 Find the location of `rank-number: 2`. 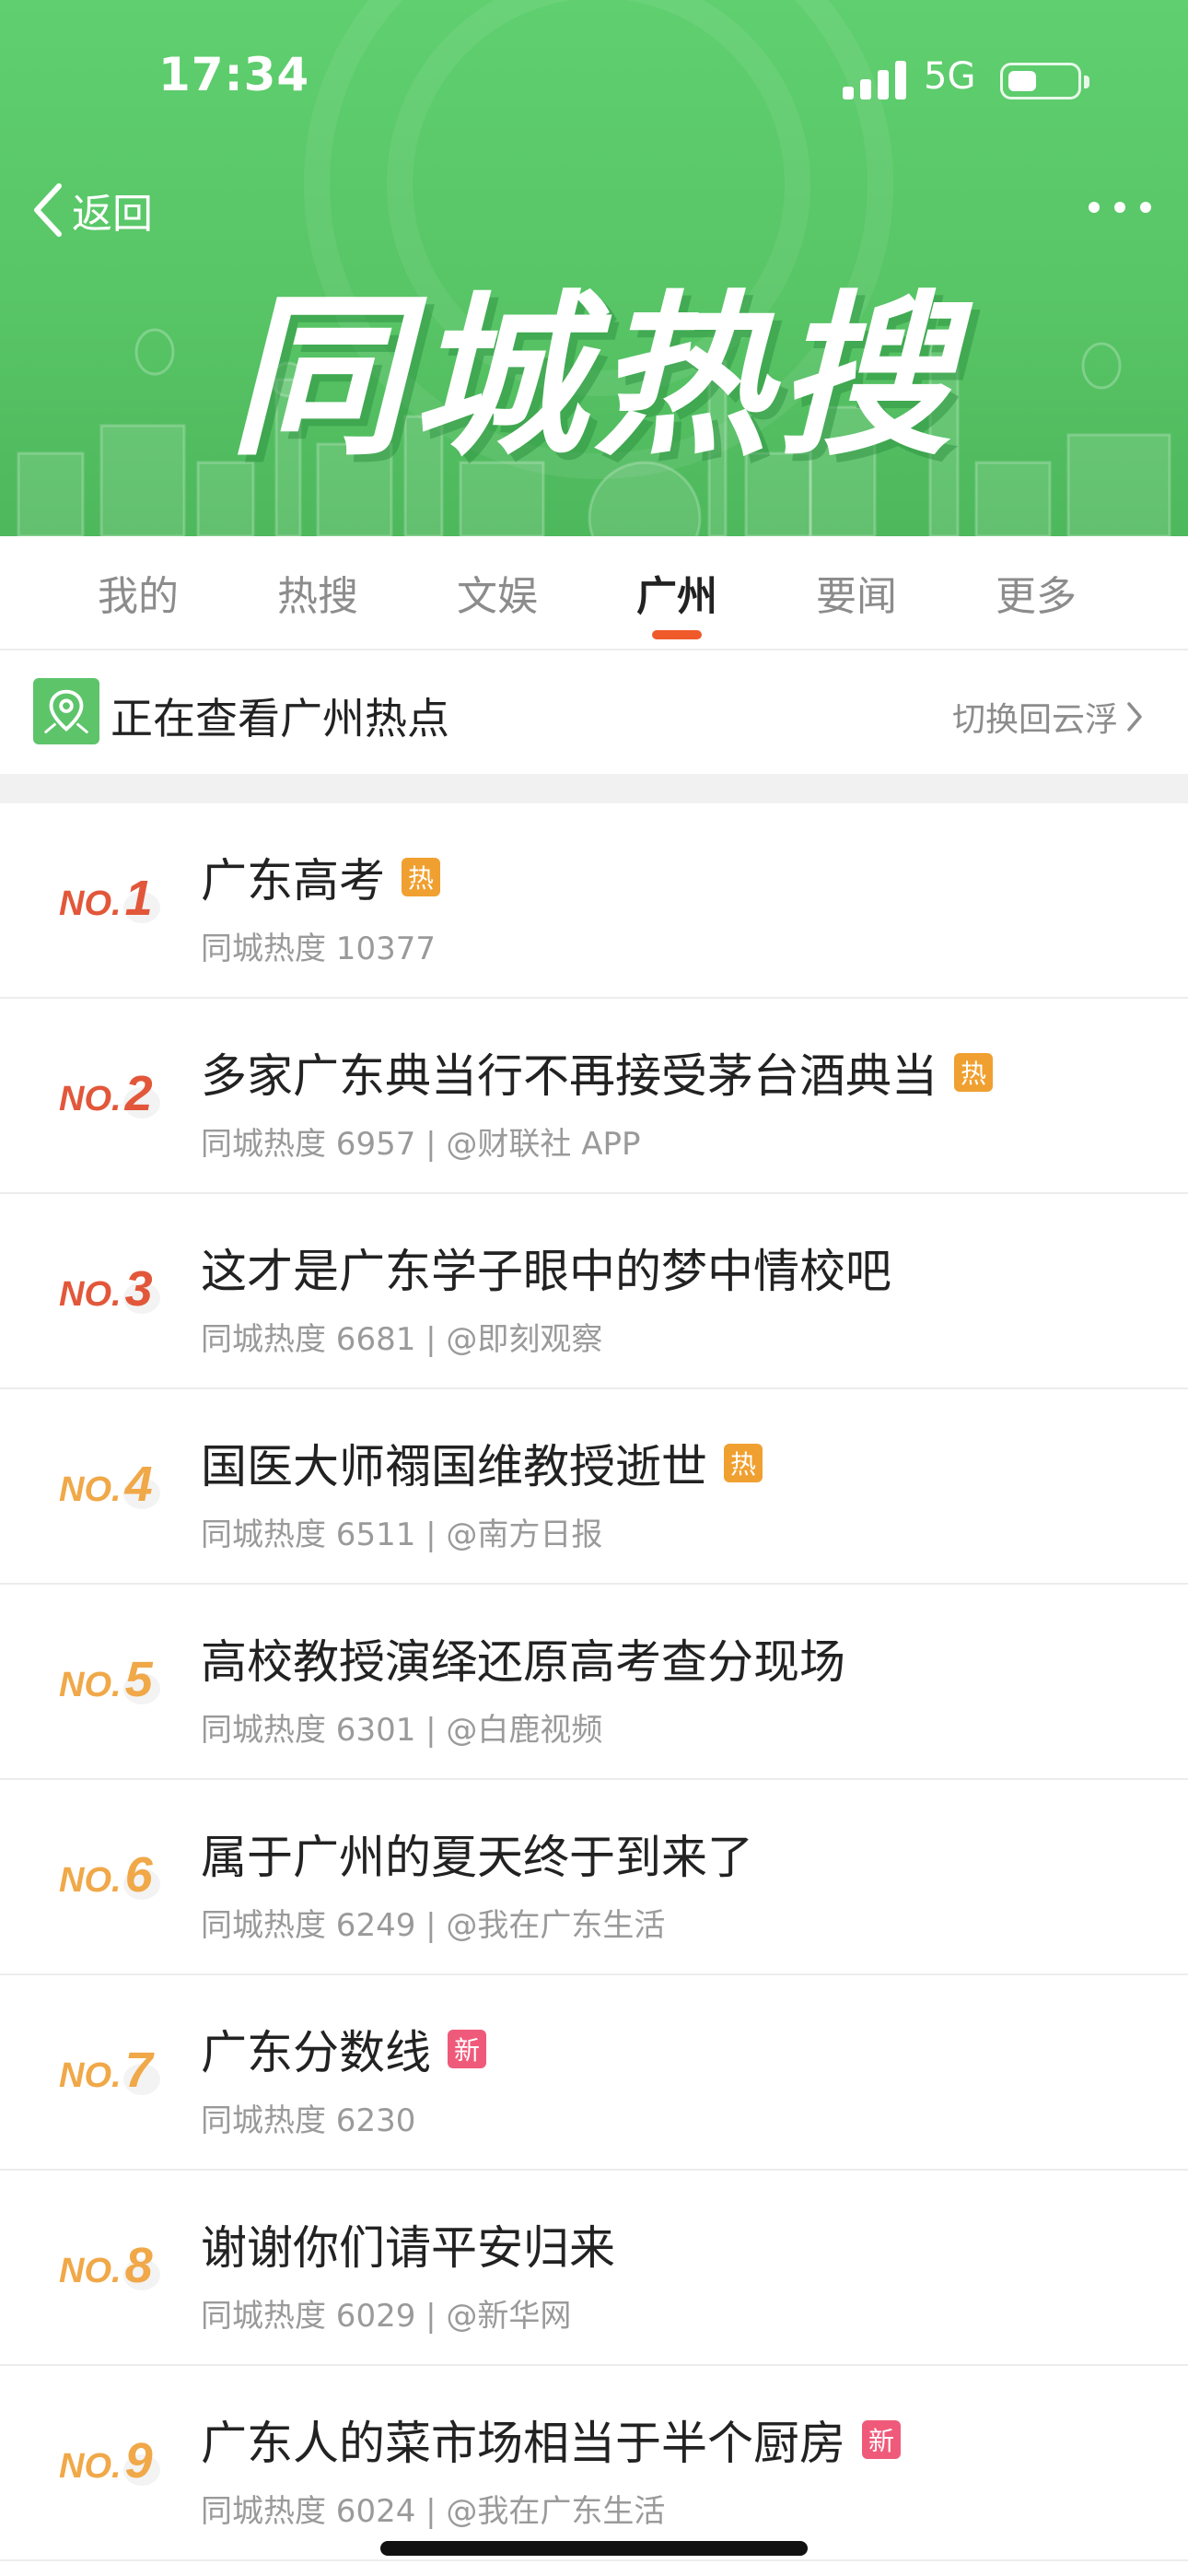

rank-number: 2 is located at coordinates (138, 1093).